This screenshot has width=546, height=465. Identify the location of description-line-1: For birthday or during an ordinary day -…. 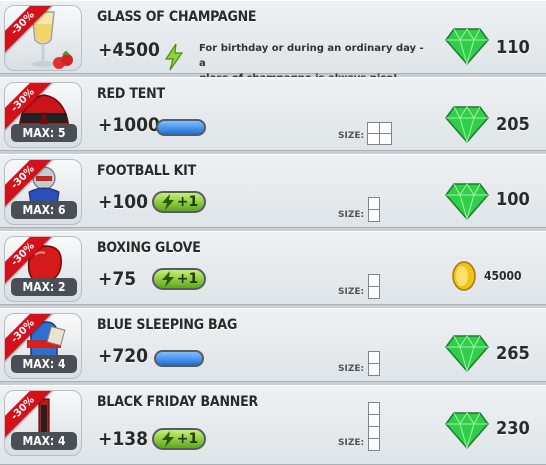
(311, 56).